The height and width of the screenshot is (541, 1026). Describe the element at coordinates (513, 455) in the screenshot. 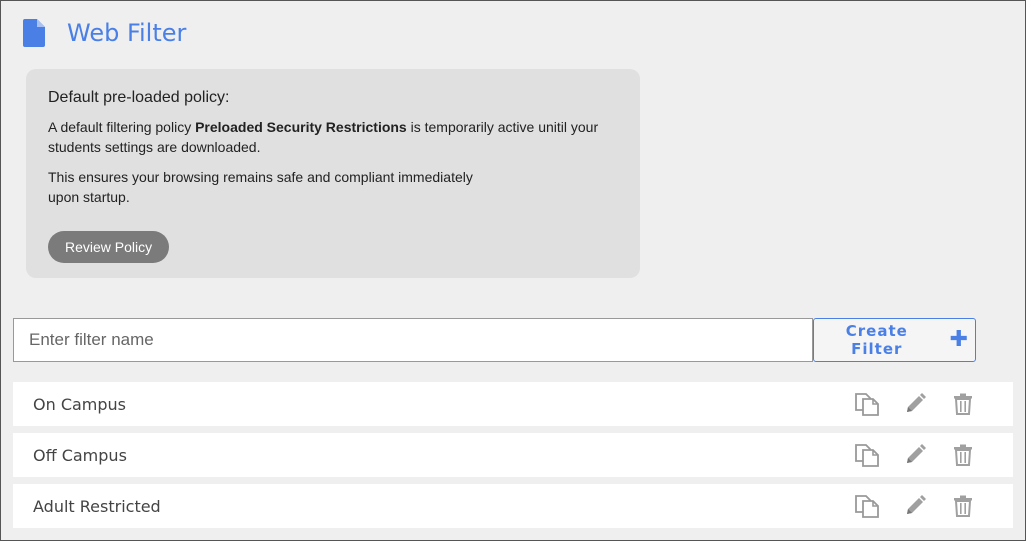

I see `filter-row: Off Campus` at that location.